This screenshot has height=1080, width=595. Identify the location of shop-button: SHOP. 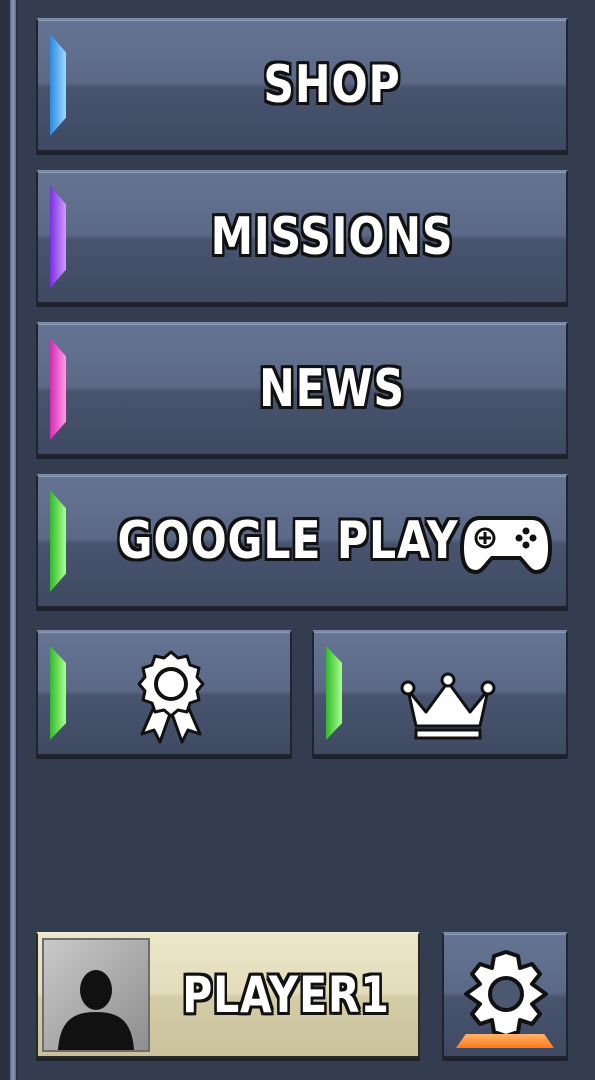
(302, 85).